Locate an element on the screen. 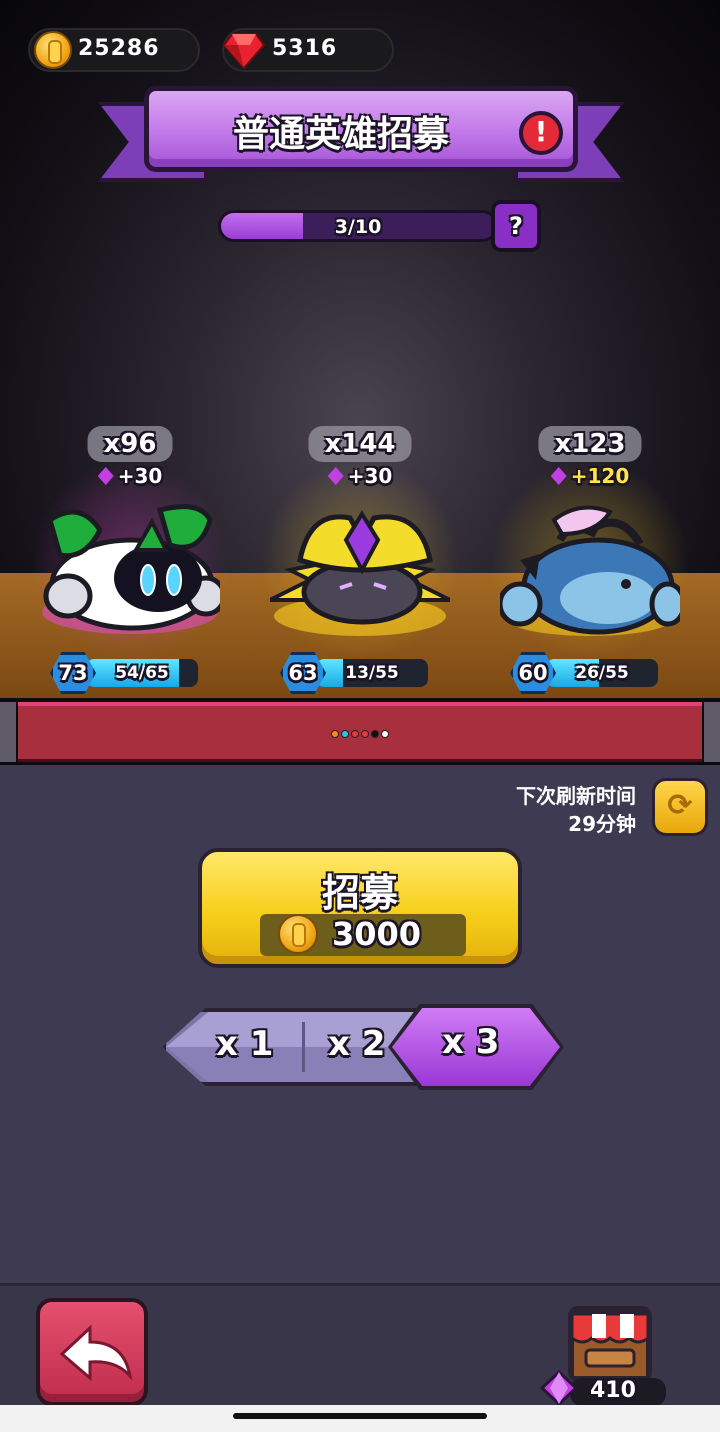 This screenshot has height=1432, width=720. hero-bonus: +120 is located at coordinates (590, 476).